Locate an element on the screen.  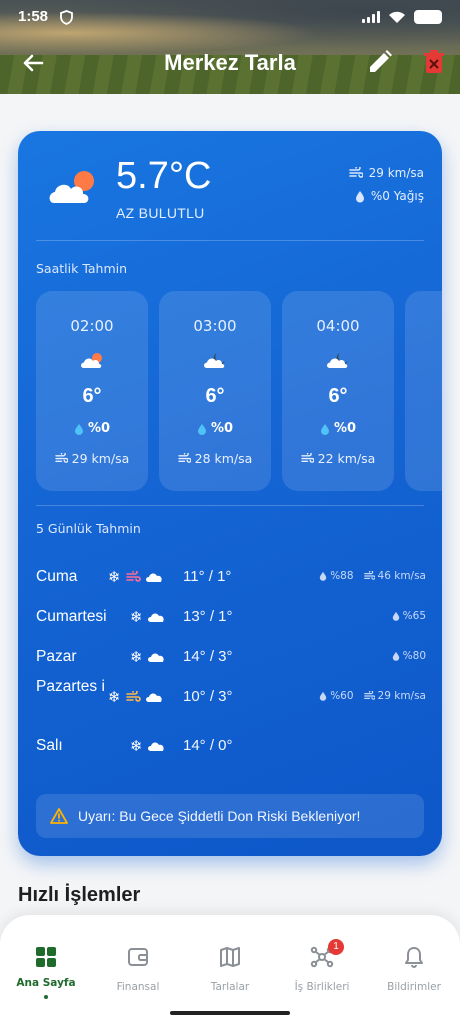
nav-item-home: Ana Sayfa is located at coordinates (46, 975).